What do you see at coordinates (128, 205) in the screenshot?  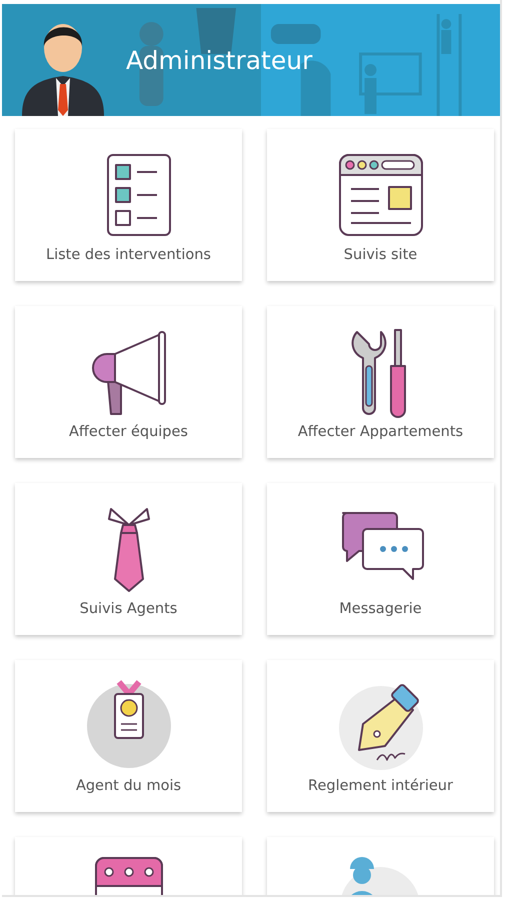 I see `menu-tile: Liste des interventions` at bounding box center [128, 205].